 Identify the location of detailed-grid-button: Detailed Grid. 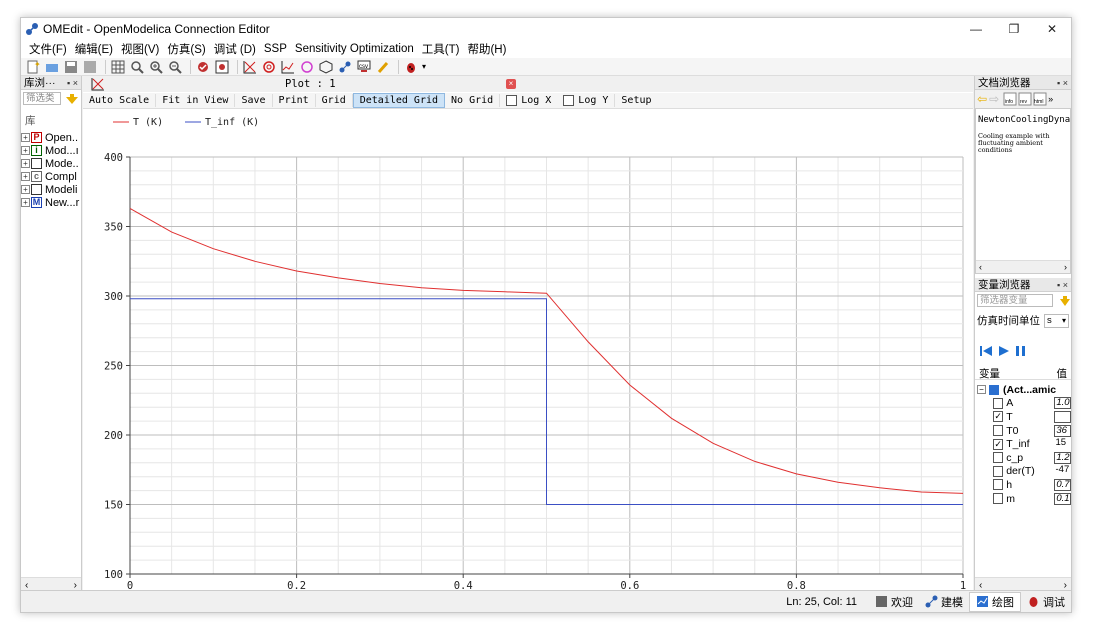
(399, 100).